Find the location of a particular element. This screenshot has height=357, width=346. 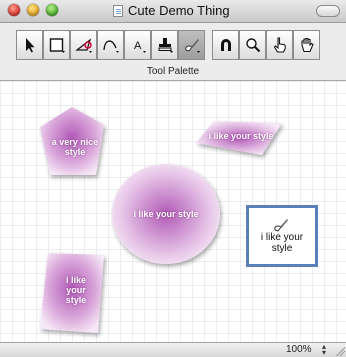

grab-hand-icon is located at coordinates (307, 45).